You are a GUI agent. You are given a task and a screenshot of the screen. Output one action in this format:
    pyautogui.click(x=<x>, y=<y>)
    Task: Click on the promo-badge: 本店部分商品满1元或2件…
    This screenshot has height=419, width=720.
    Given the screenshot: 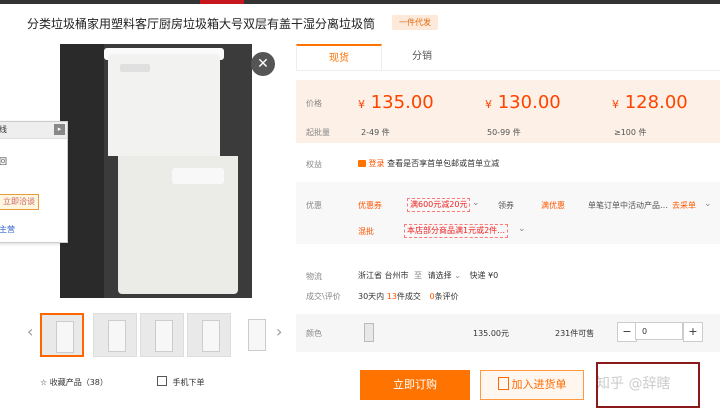 What is the action you would take?
    pyautogui.click(x=456, y=231)
    